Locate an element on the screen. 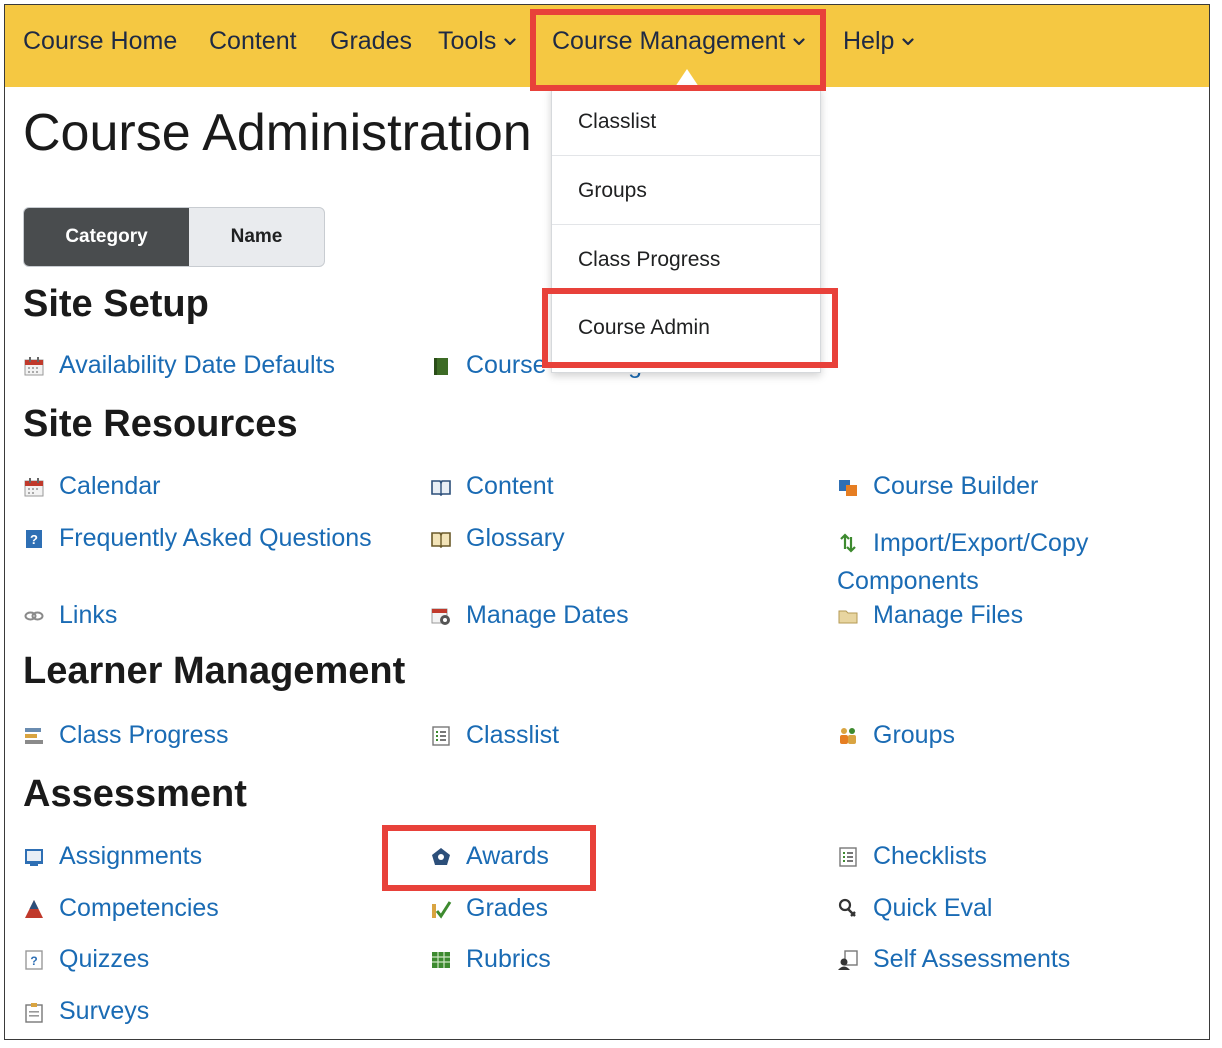 This screenshot has width=1222, height=1048. award-icon is located at coordinates (441, 856).